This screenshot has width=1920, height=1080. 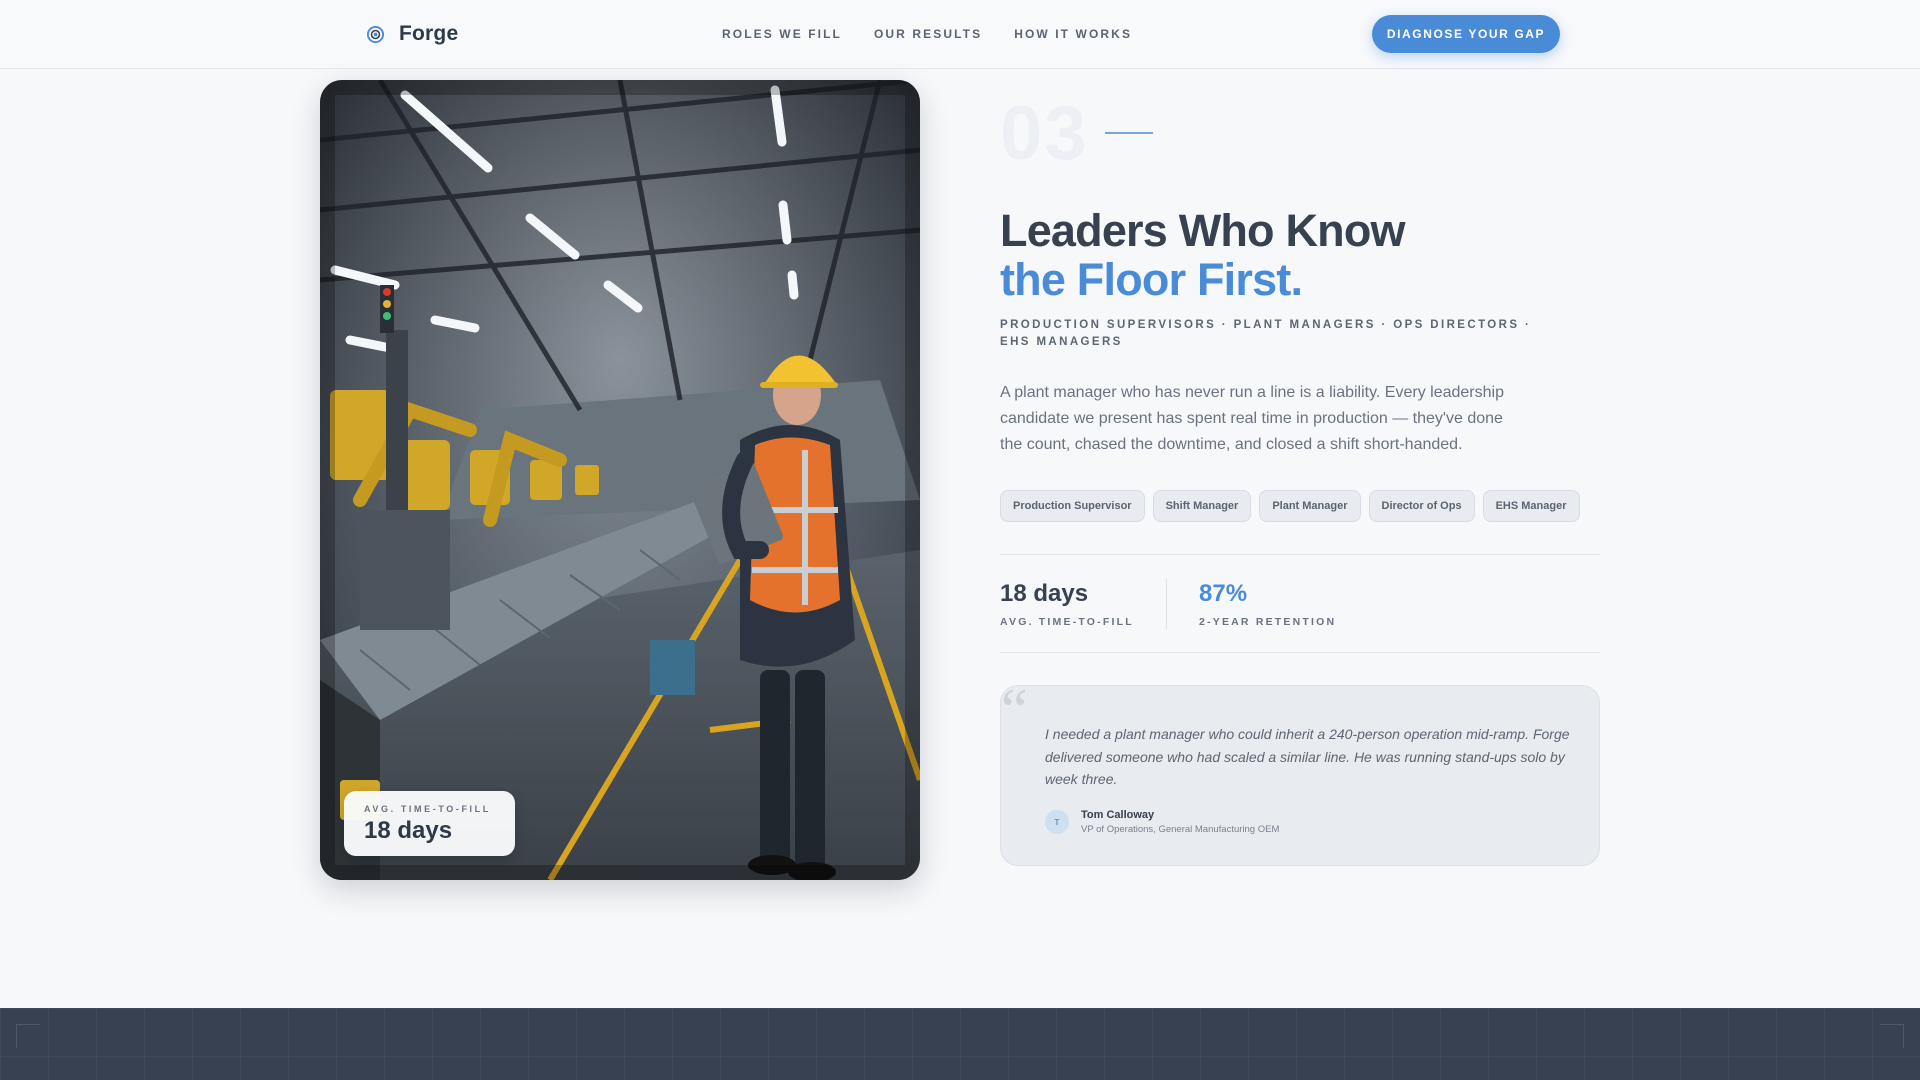 I want to click on stat-value: 18 days, so click(x=1044, y=593).